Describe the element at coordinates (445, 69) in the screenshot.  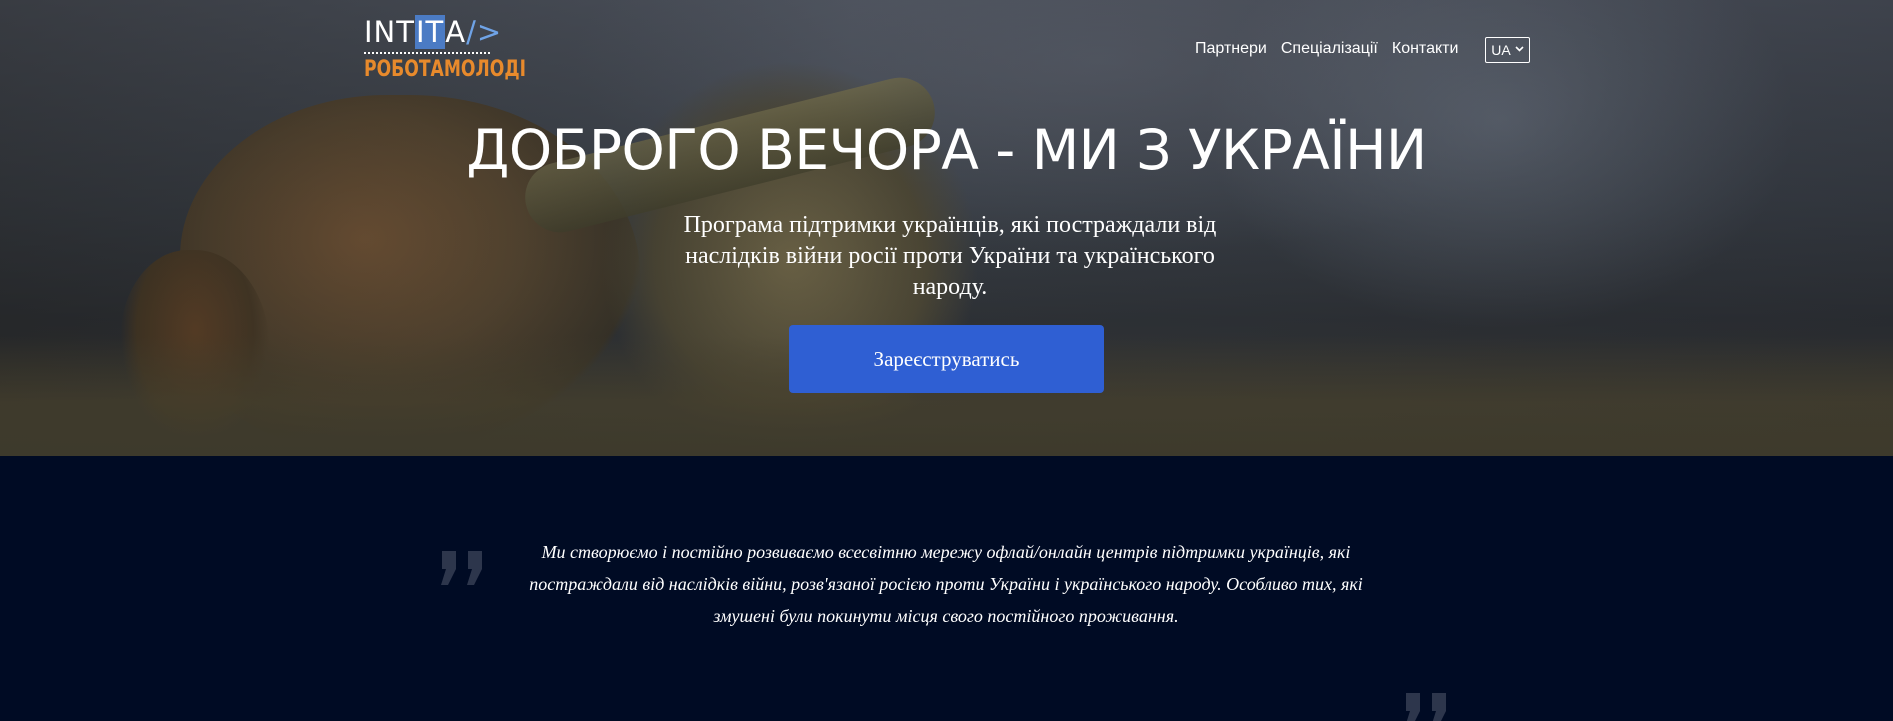
I see `logo-robotamolodi: РОБОТАМОЛОДІ` at that location.